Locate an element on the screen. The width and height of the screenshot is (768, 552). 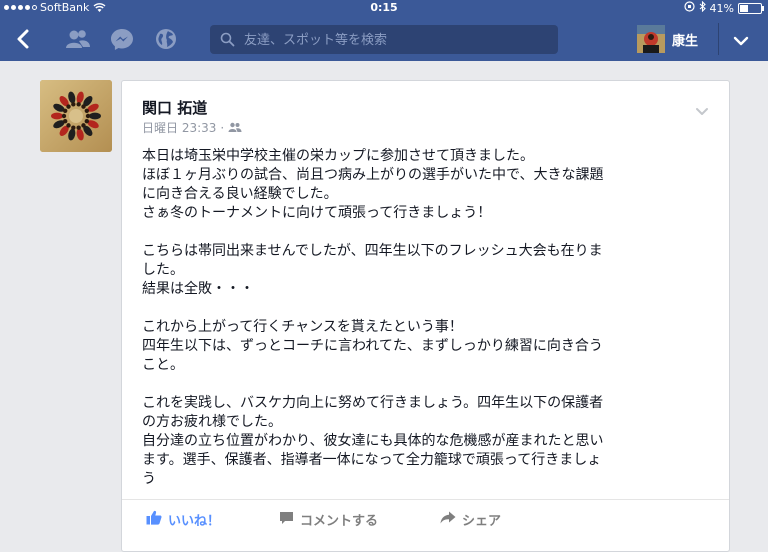
comment-button: コメントする is located at coordinates (328, 519).